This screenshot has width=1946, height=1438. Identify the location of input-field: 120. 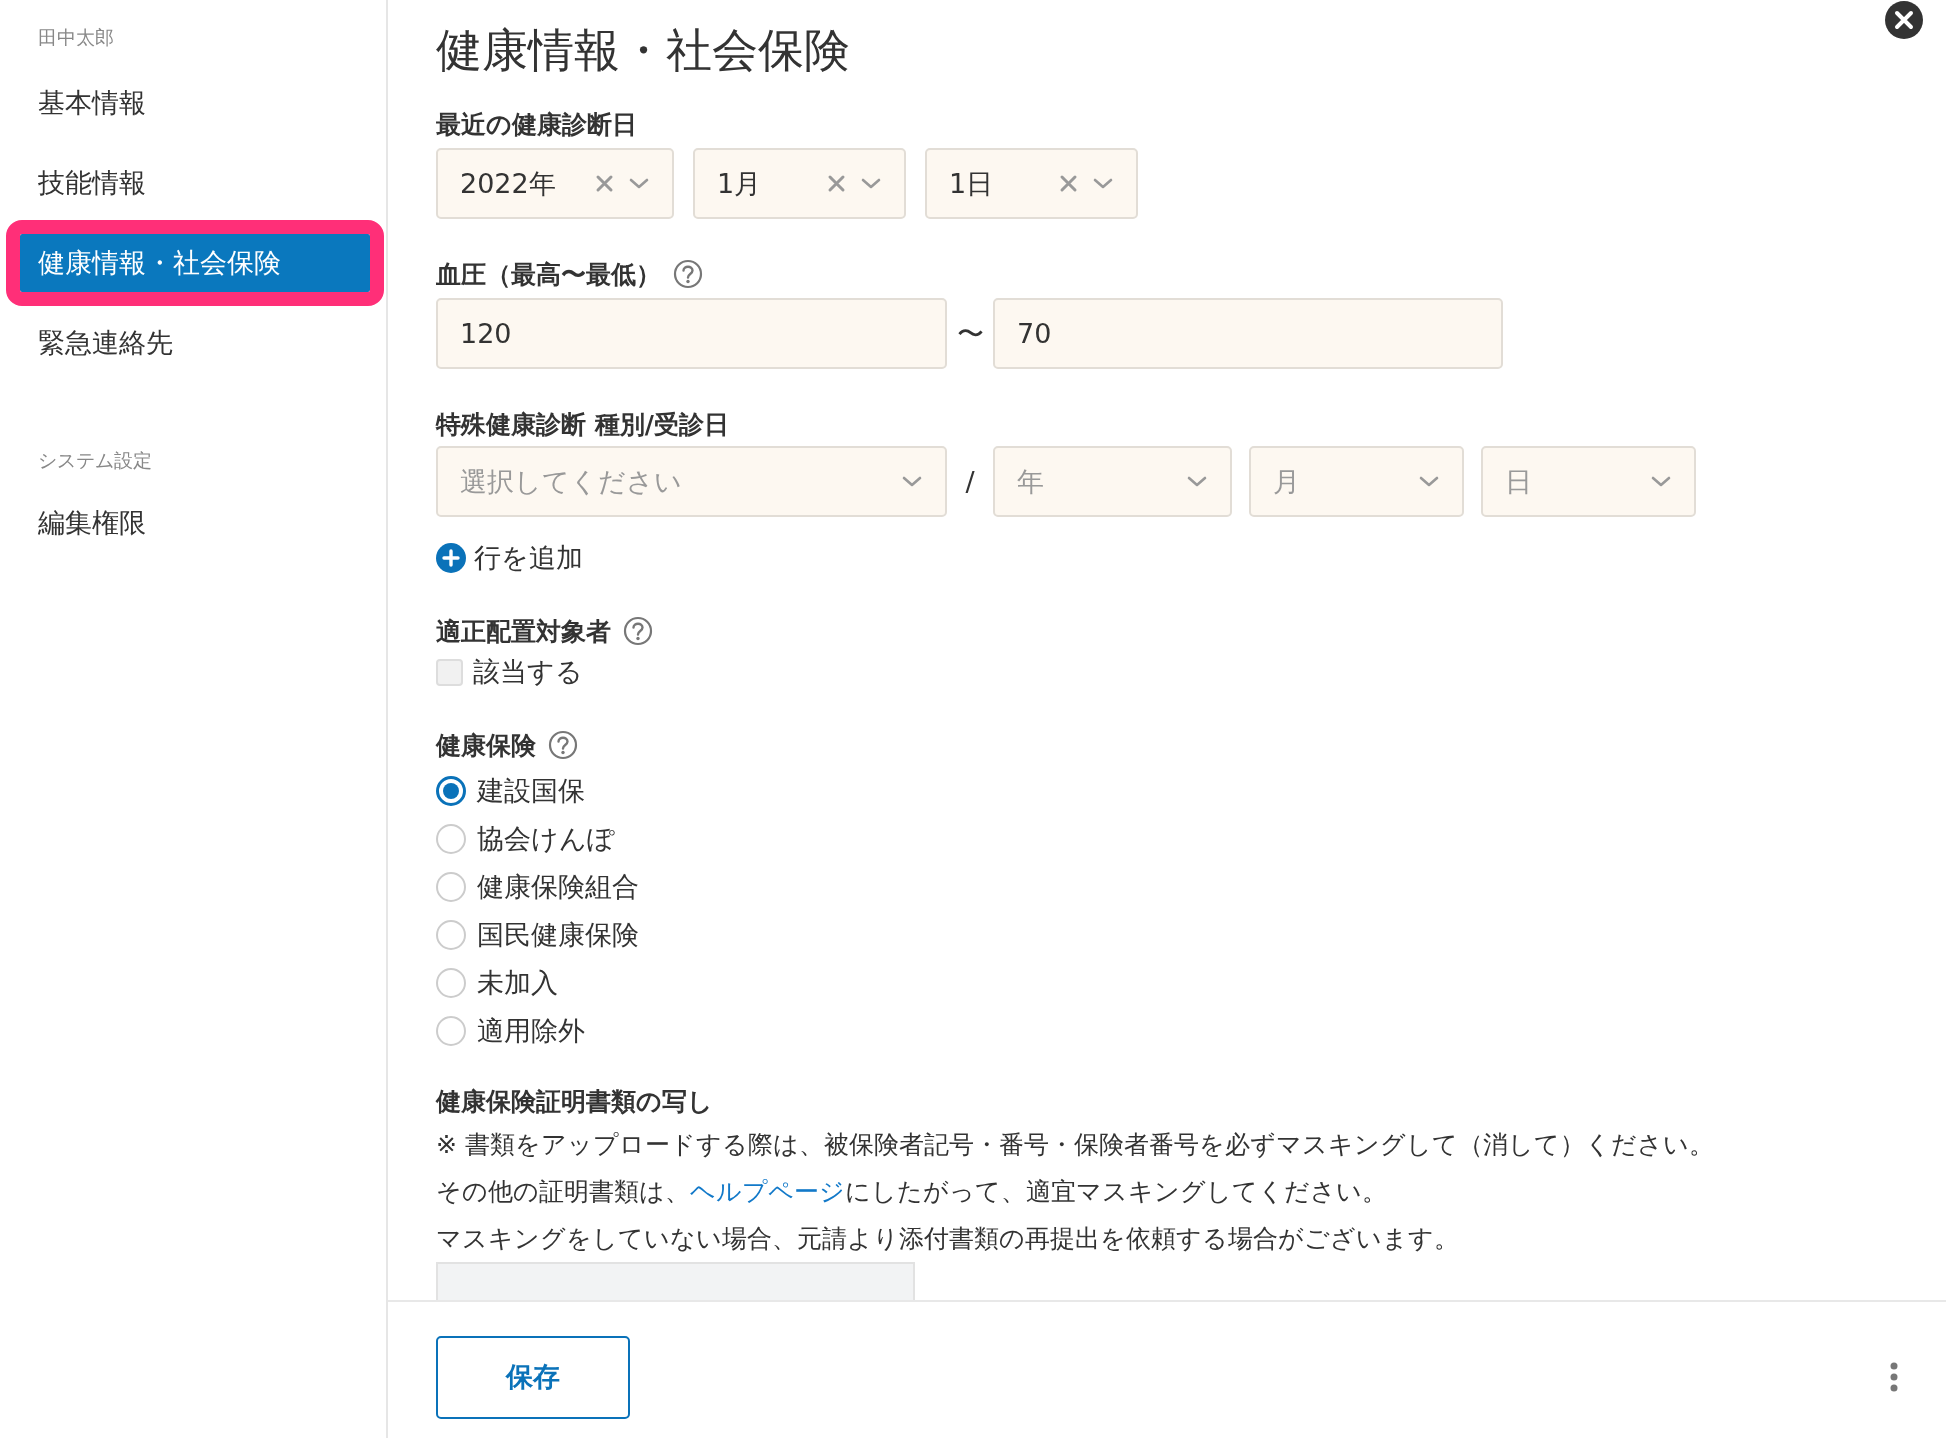
(691, 333).